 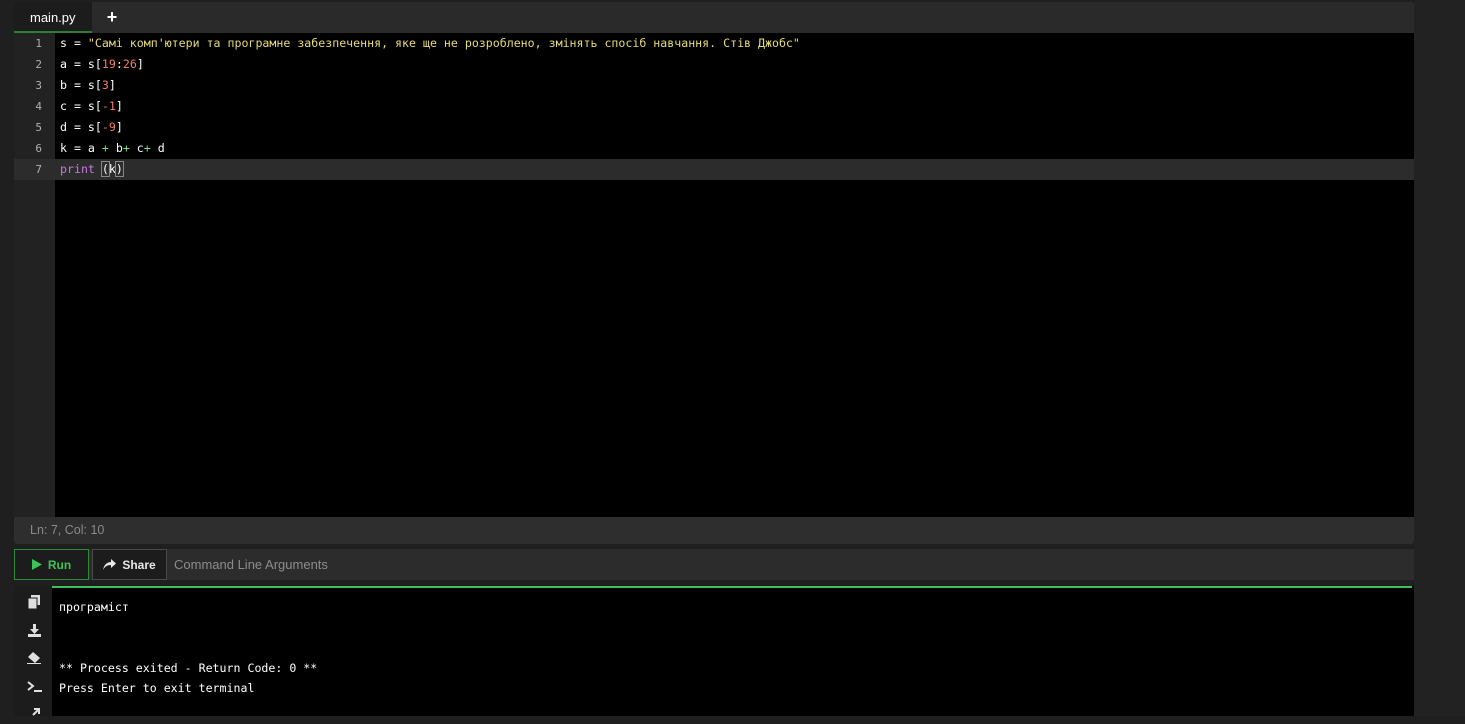 What do you see at coordinates (38, 148) in the screenshot?
I see `line-number: 6` at bounding box center [38, 148].